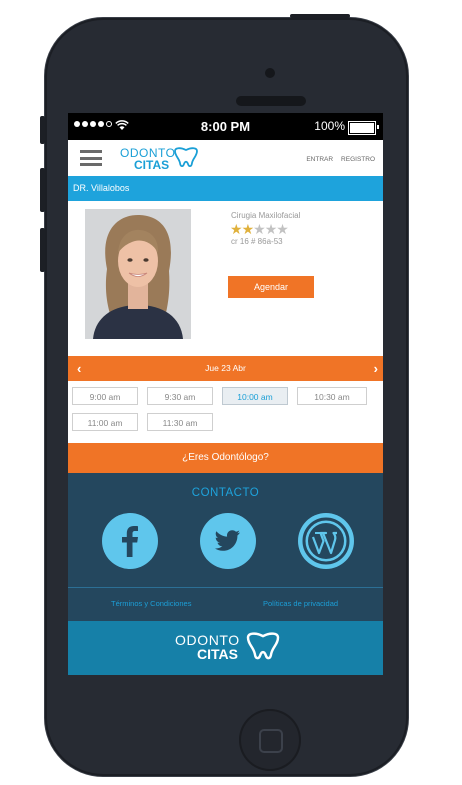 This screenshot has width=462, height=785. What do you see at coordinates (266, 215) in the screenshot?
I see `doctor-specialty: Cirugia Maxilofacial` at bounding box center [266, 215].